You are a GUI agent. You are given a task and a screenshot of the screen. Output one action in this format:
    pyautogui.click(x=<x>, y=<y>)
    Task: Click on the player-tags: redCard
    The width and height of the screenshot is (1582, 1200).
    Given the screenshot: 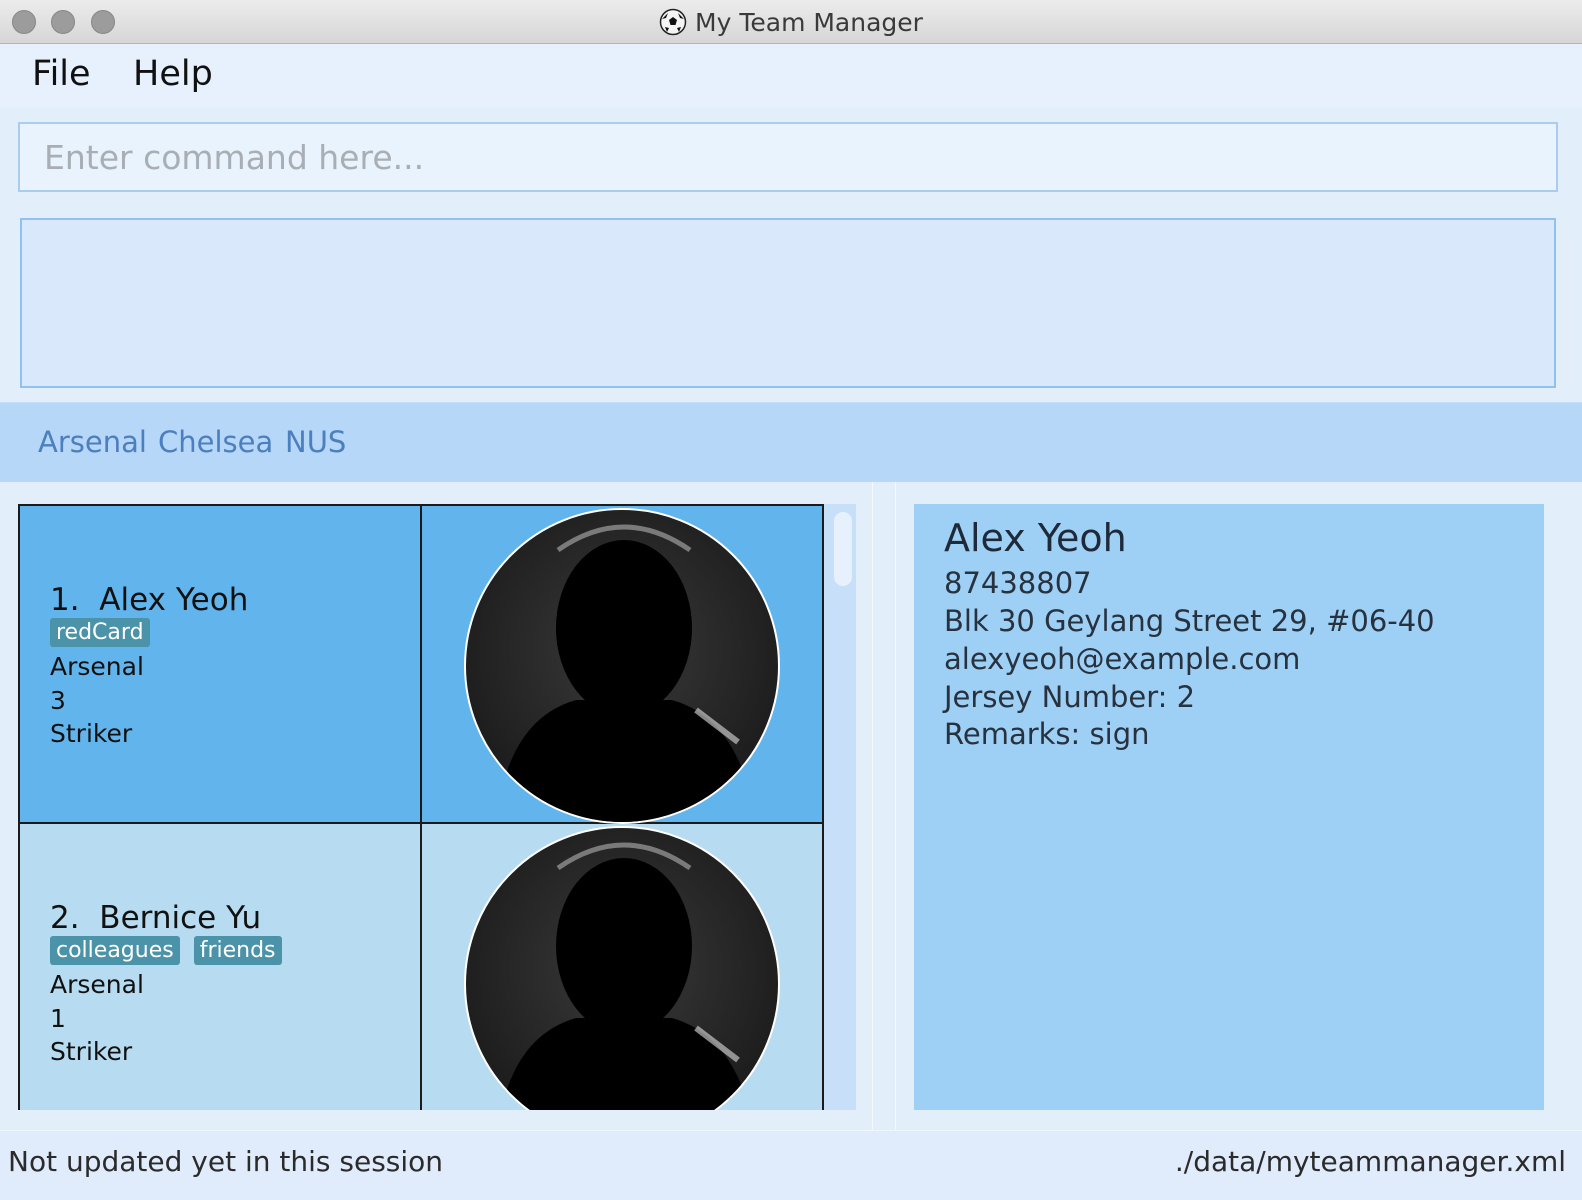 What is the action you would take?
    pyautogui.click(x=100, y=632)
    